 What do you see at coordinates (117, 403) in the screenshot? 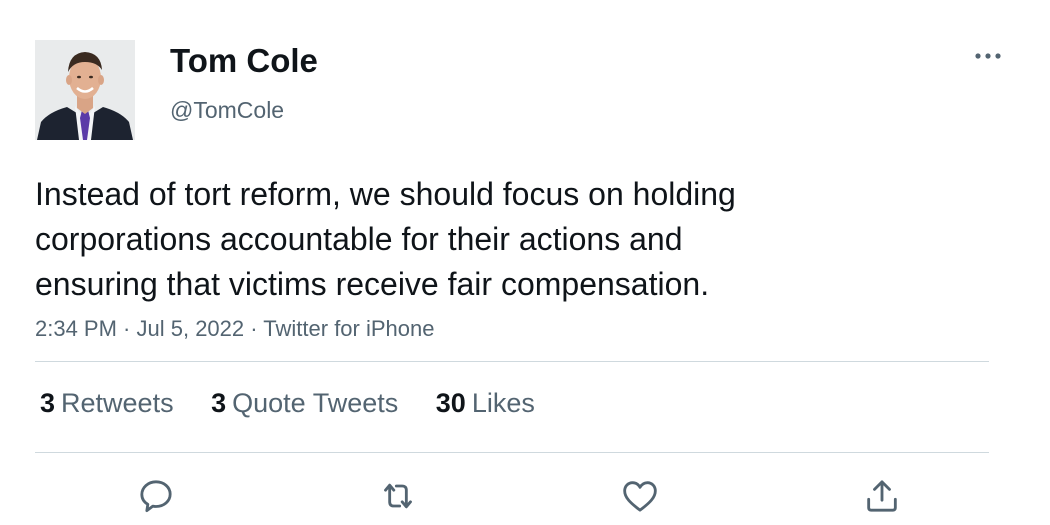
I see `retweets-label: Retweets` at bounding box center [117, 403].